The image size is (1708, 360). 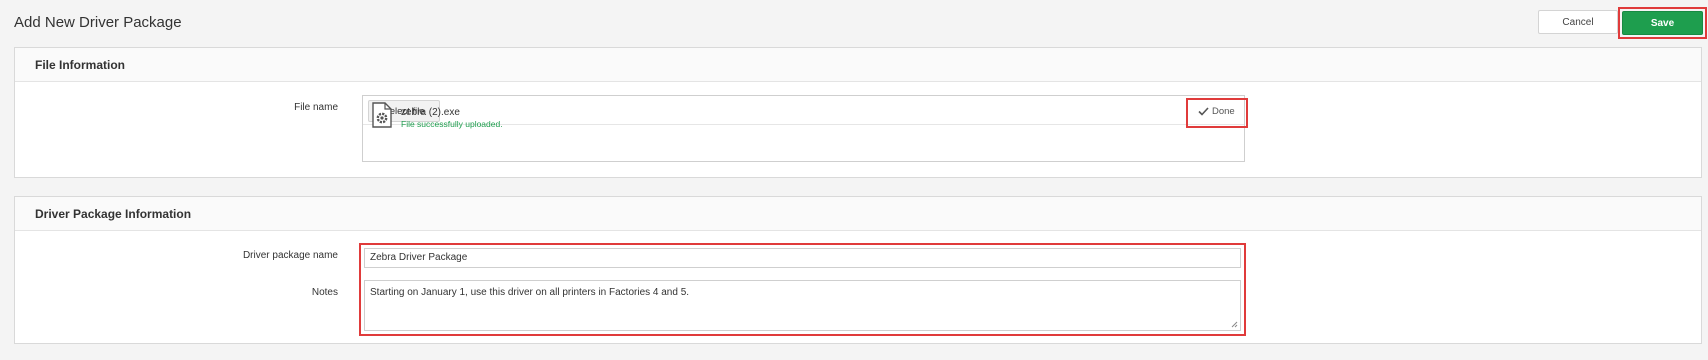 What do you see at coordinates (1223, 111) in the screenshot?
I see `done-label: Done` at bounding box center [1223, 111].